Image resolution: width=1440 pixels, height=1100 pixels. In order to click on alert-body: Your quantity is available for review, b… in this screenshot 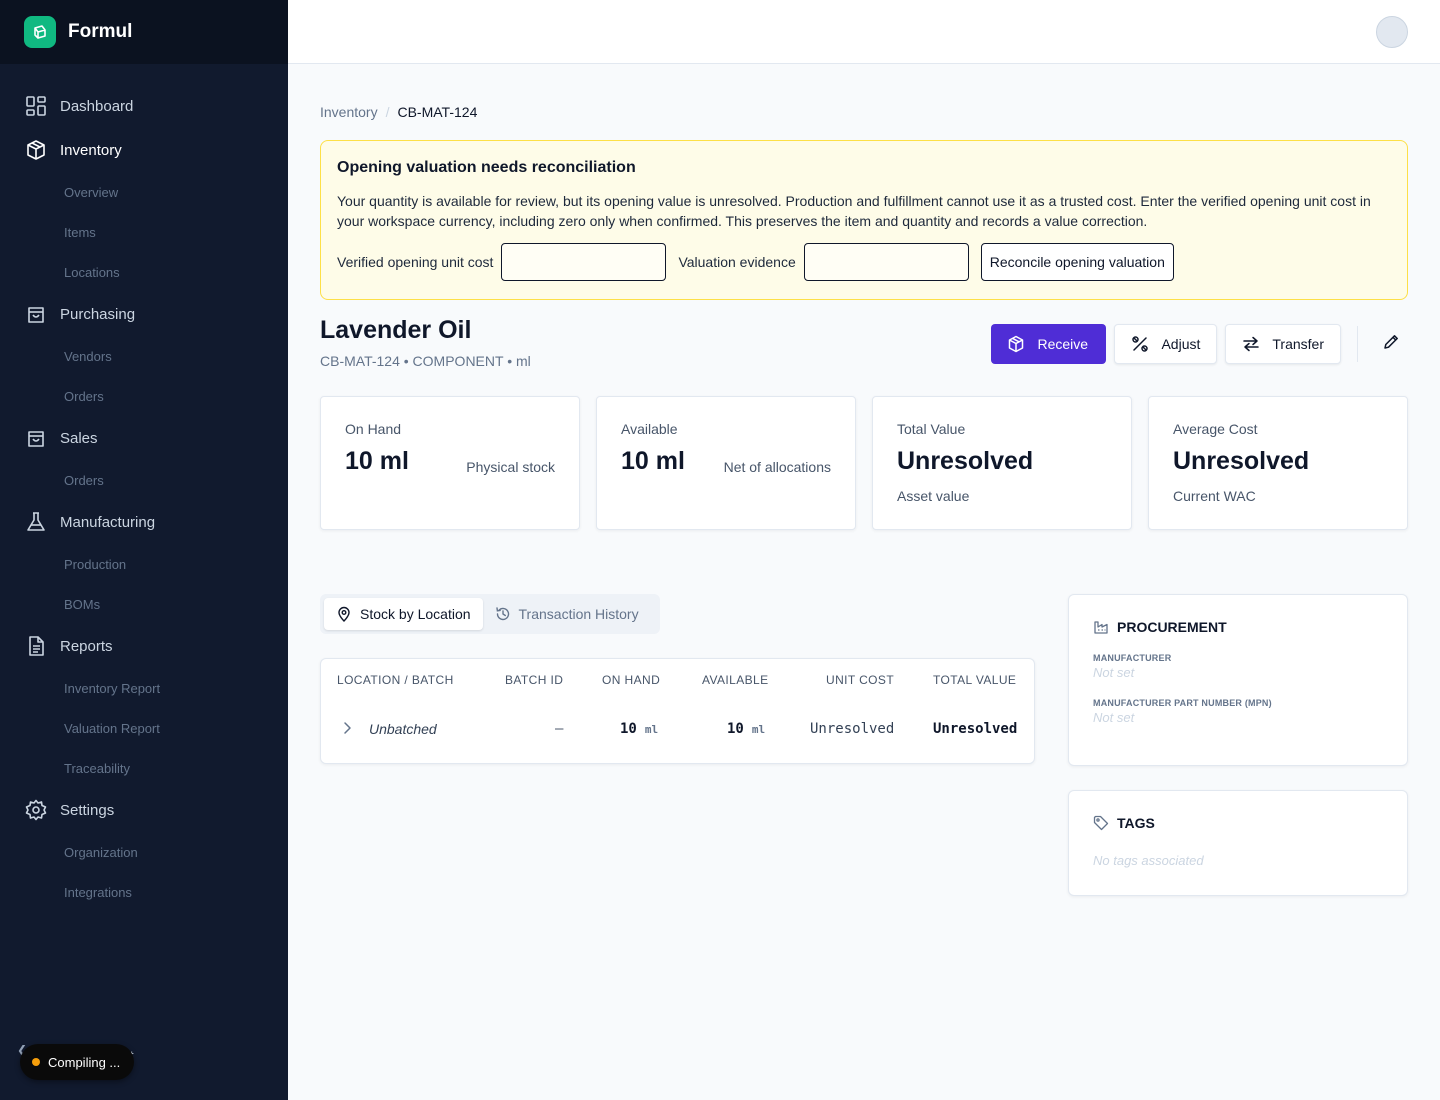, I will do `click(854, 211)`.